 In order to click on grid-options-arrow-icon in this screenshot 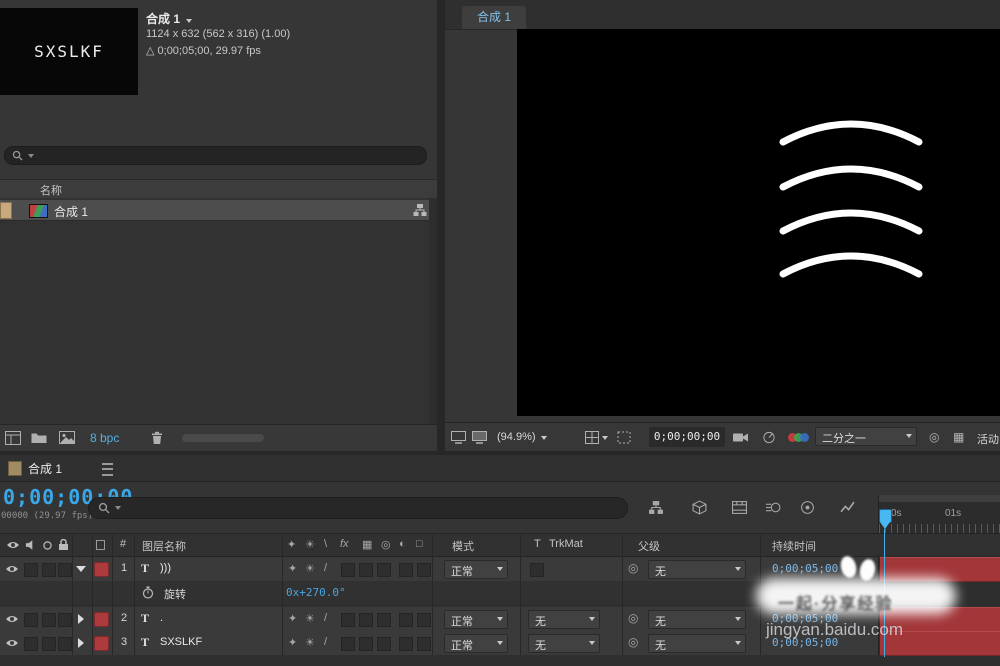, I will do `click(605, 438)`.